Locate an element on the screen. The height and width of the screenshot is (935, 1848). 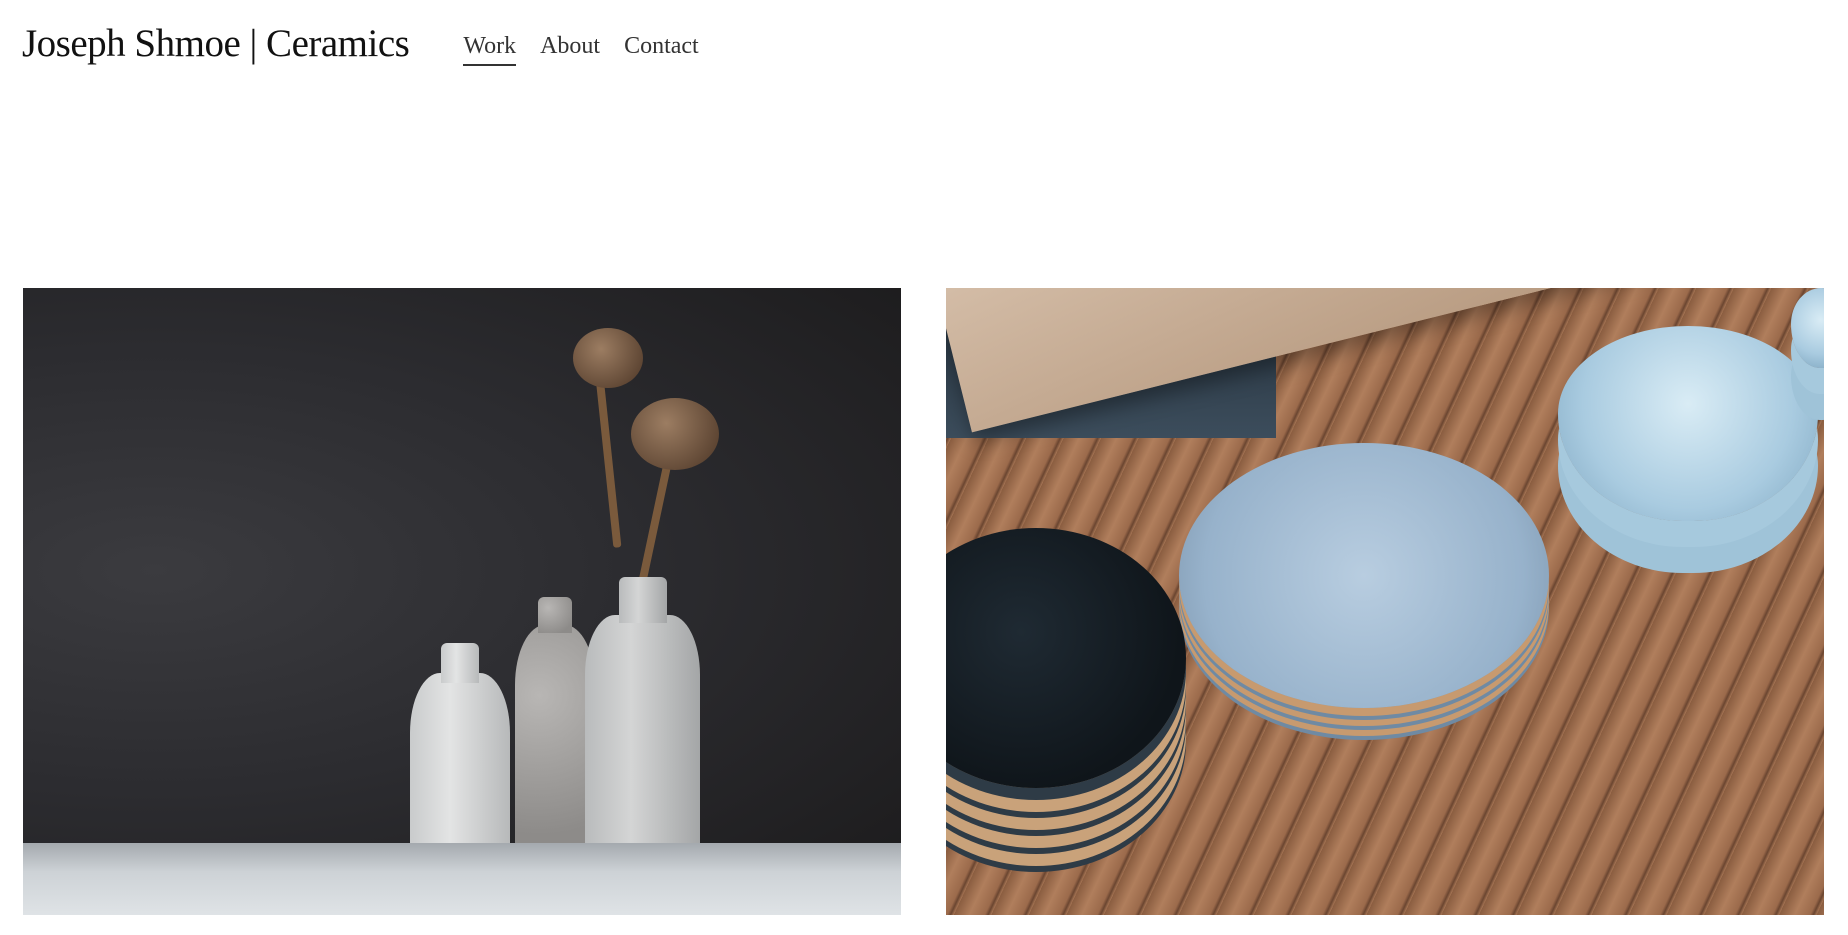
nav-about-link: About is located at coordinates (570, 48).